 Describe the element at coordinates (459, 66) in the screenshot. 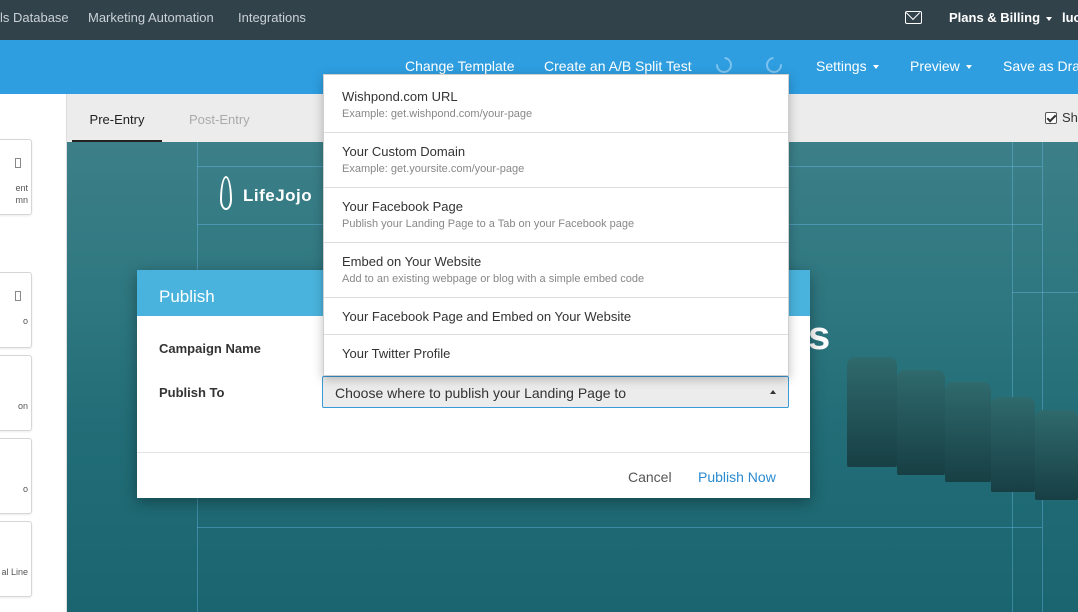

I see `change-template-button: Change Template` at that location.